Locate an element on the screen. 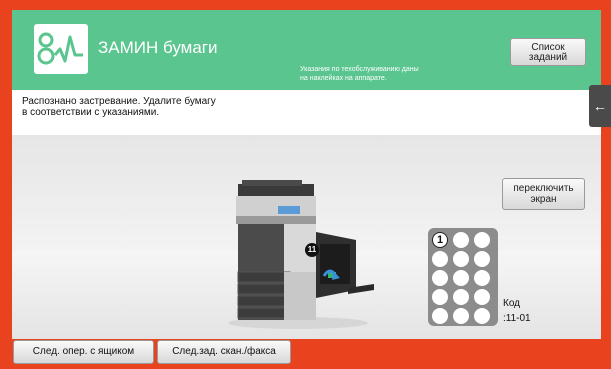 This screenshot has height=369, width=611. side-panel-tab: ← is located at coordinates (600, 106).